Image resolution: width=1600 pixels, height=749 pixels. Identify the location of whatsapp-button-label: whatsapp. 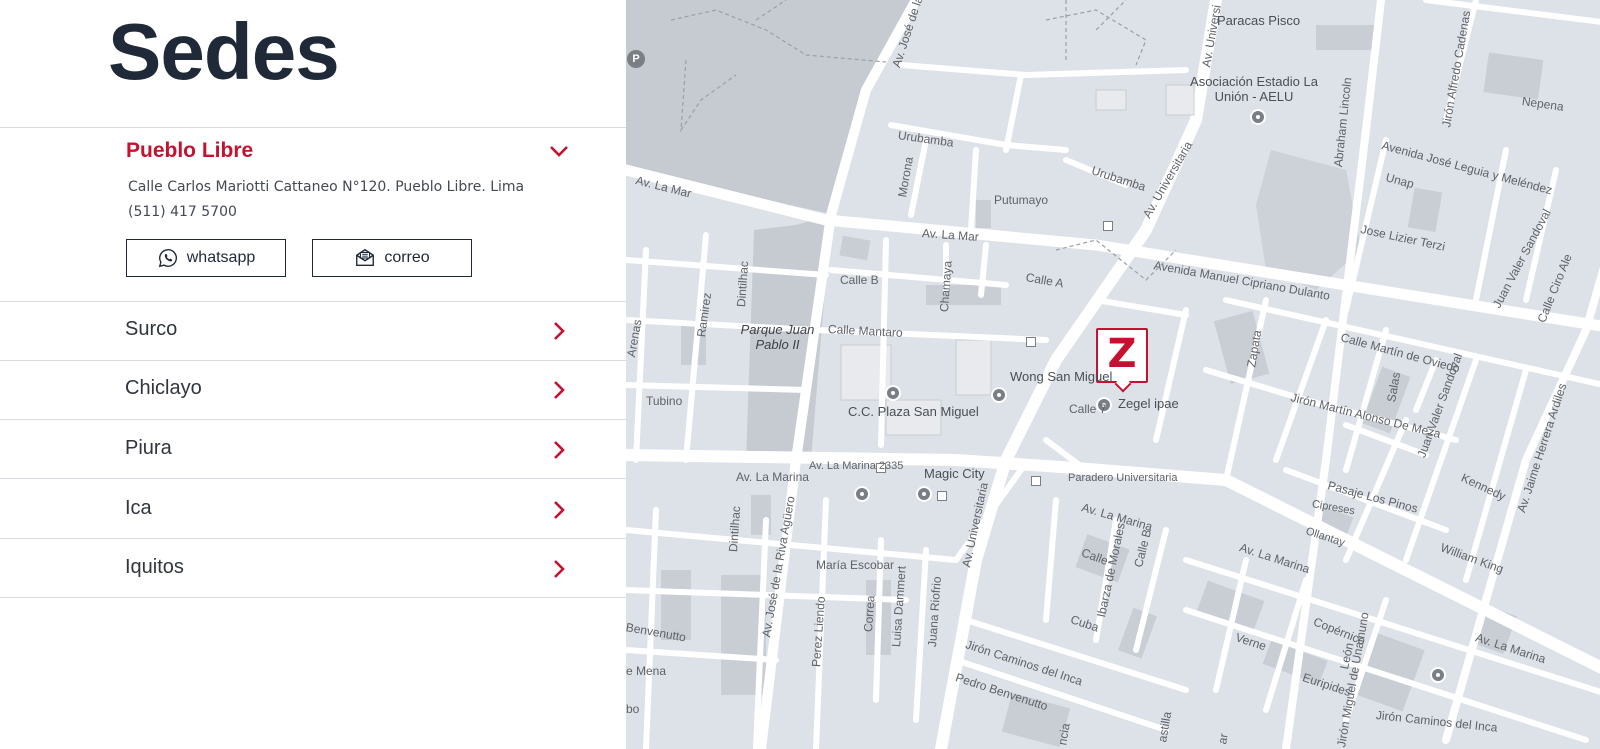
(221, 257).